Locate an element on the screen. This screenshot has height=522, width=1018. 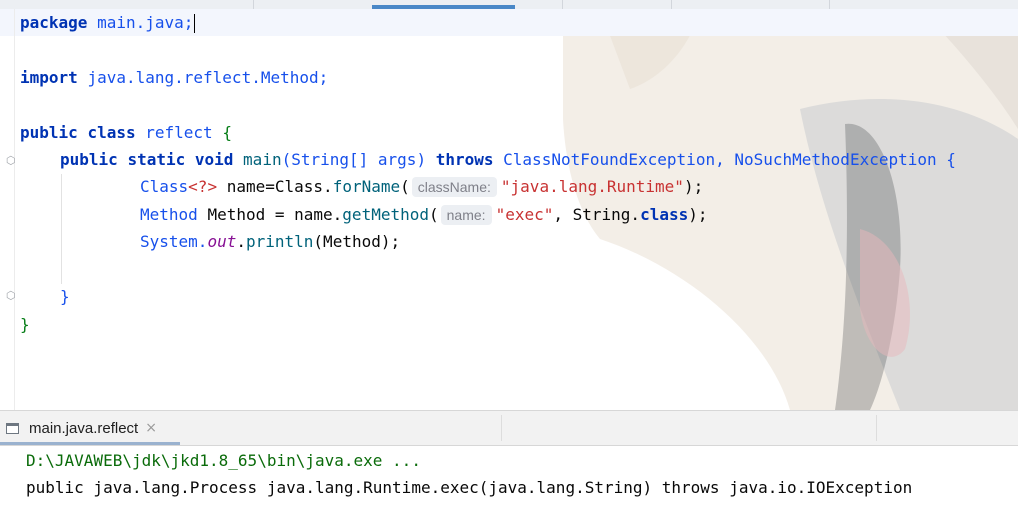
string-literal: "exec" is located at coordinates (524, 214).